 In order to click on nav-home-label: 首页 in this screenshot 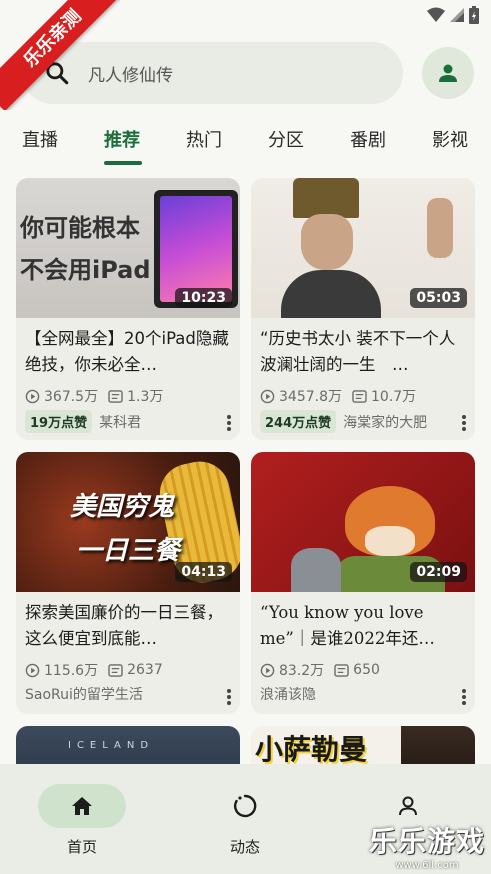, I will do `click(81, 847)`.